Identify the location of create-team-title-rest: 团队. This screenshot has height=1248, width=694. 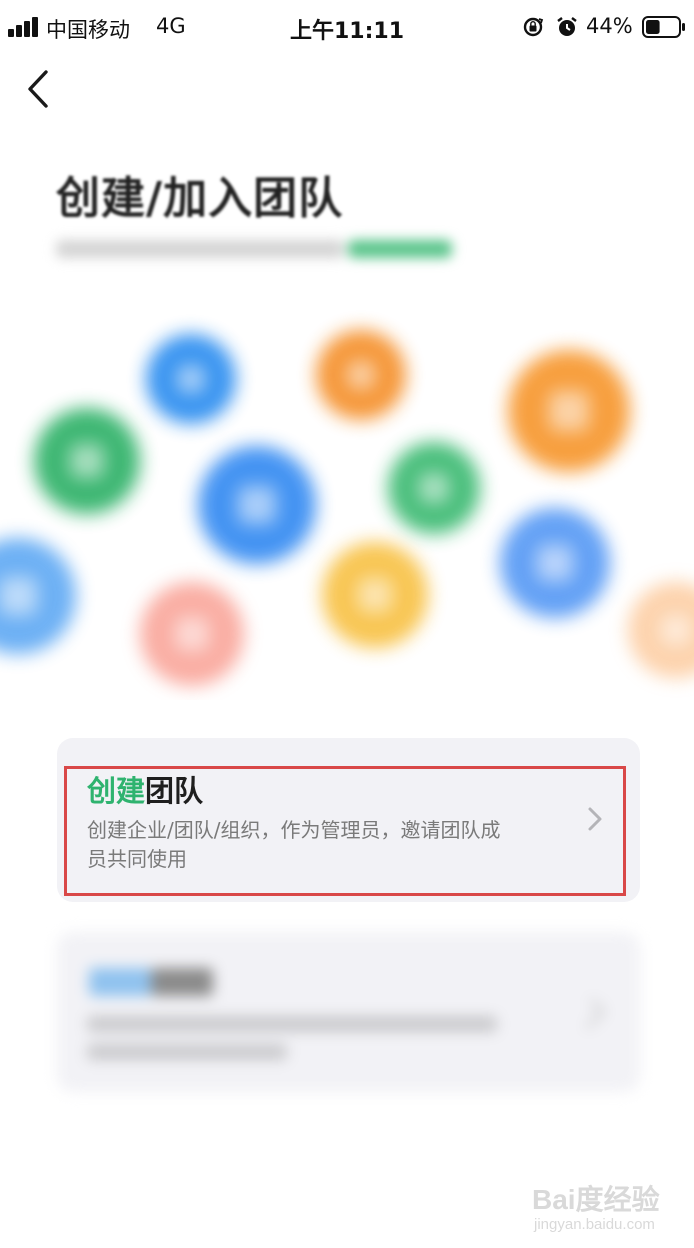
(174, 791).